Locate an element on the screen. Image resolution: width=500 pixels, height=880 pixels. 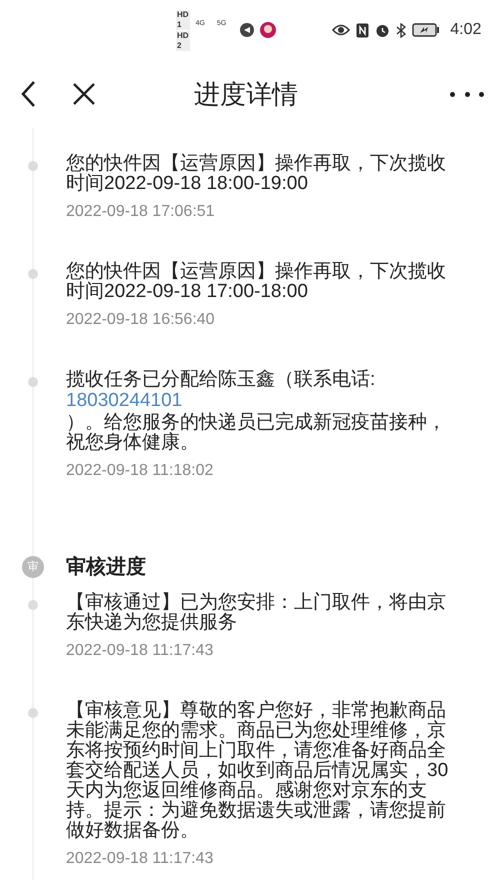
event-text: 您的快件因【运营原因】操作再取，下次揽收时间2022-09-18 18:00-19:00 is located at coordinates (256, 174).